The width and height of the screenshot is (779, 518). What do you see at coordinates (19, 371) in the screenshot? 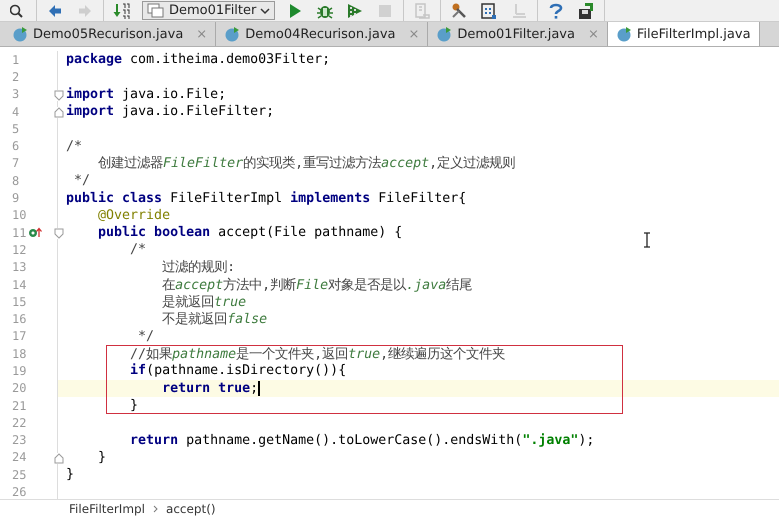
I see `line-number: 19` at bounding box center [19, 371].